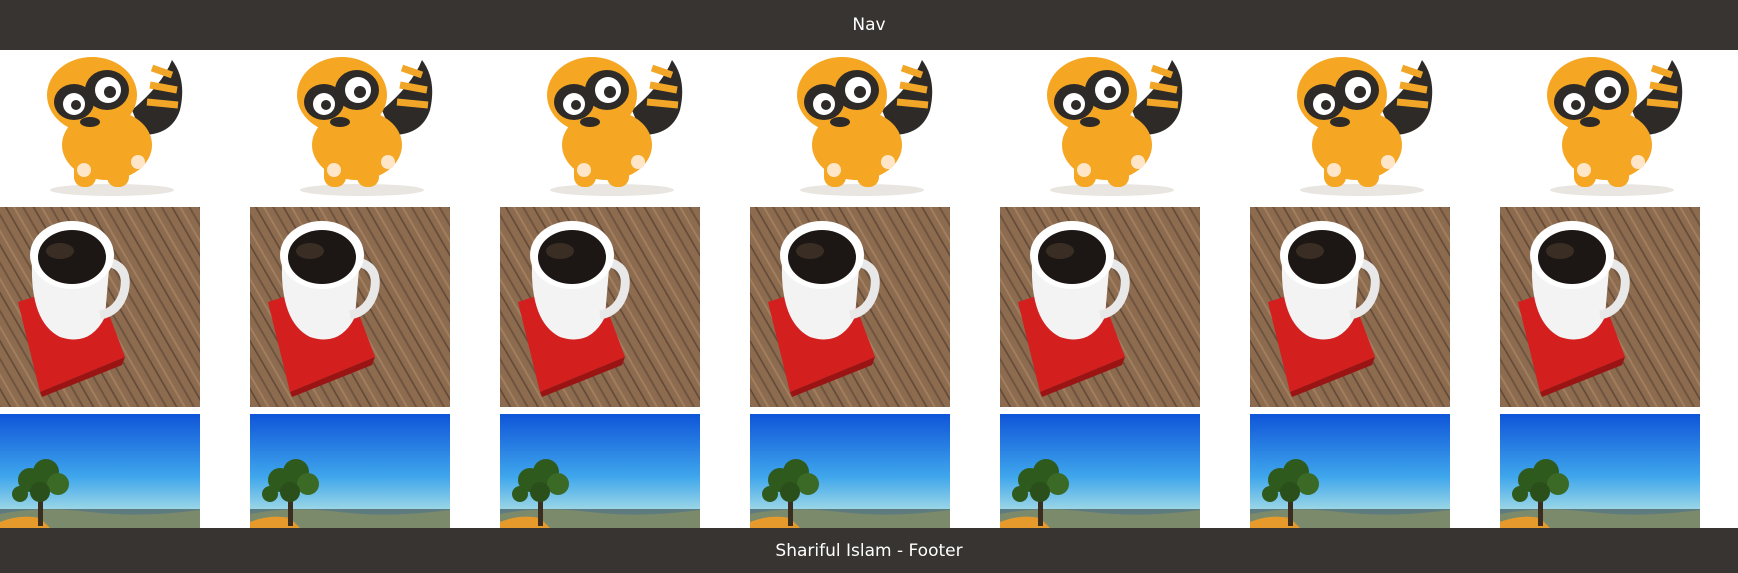  I want to click on nav-label: Nav, so click(869, 25).